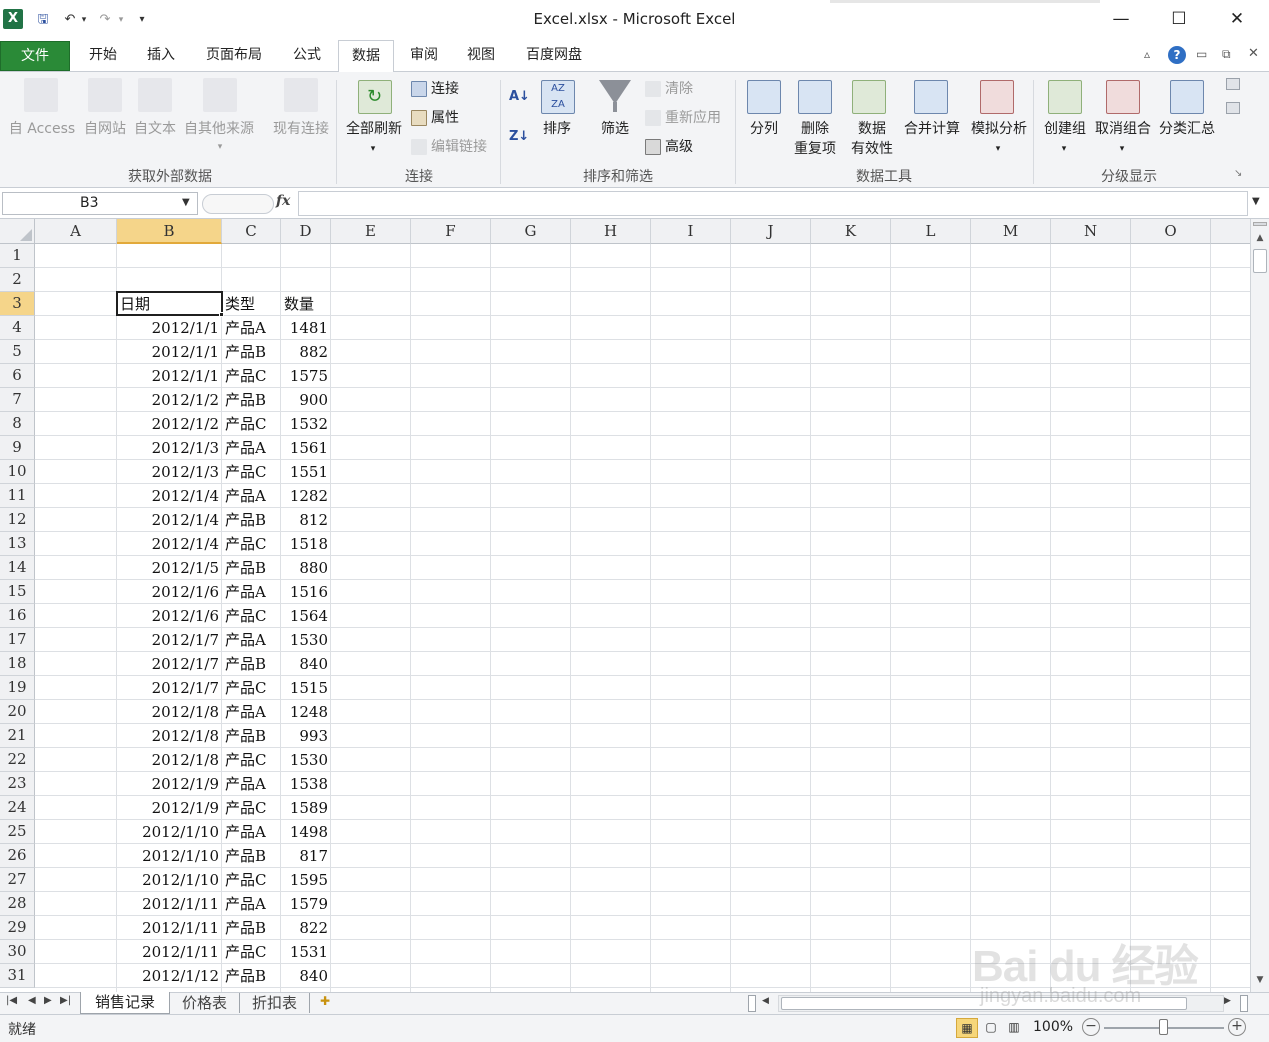 The width and height of the screenshot is (1269, 1042). Describe the element at coordinates (17, 736) in the screenshot. I see `row-header: 21` at that location.